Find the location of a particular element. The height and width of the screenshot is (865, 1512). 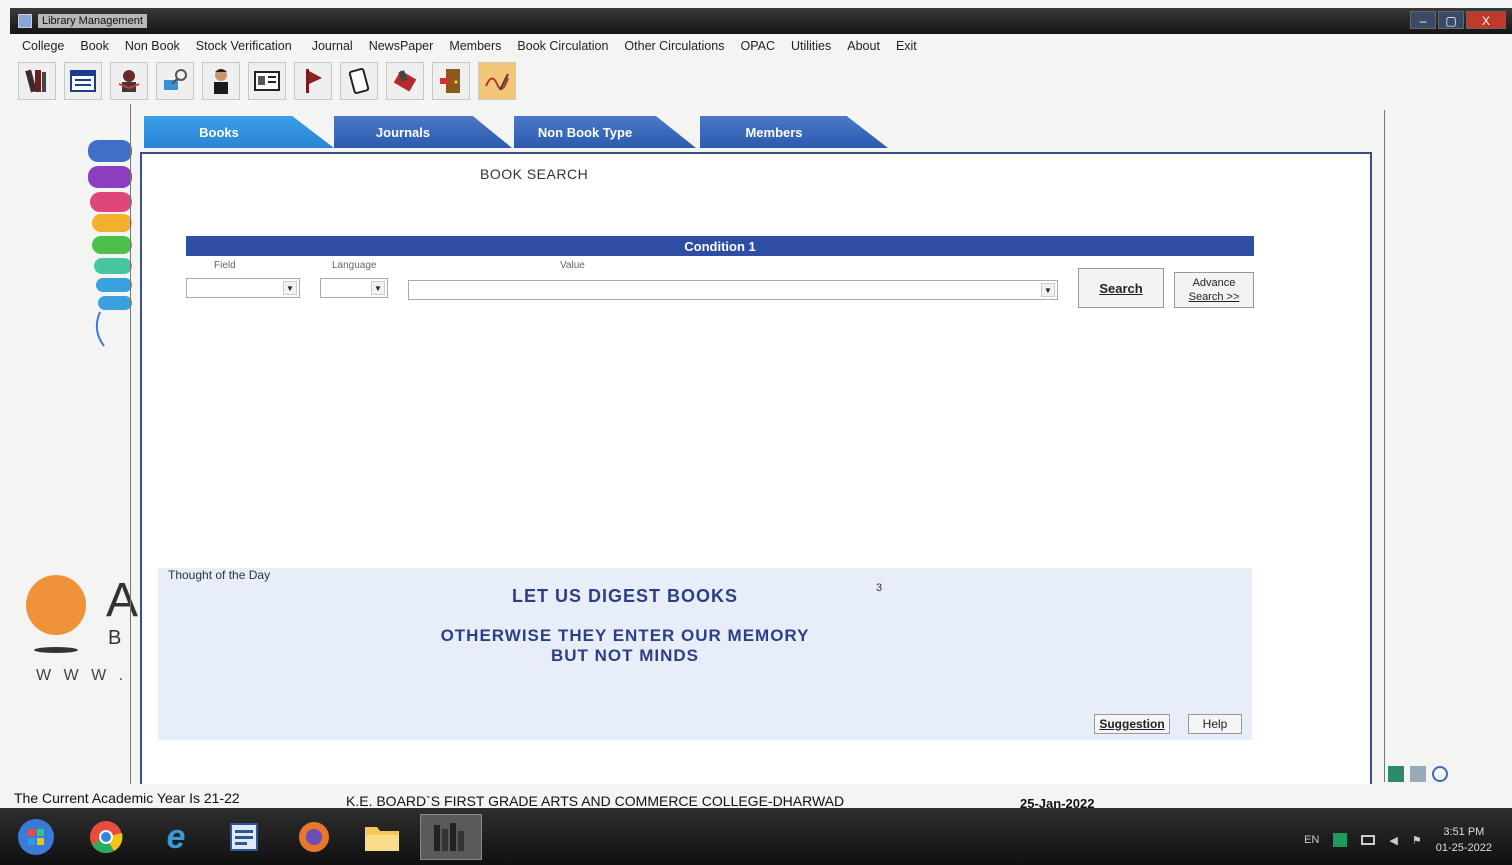

settings-icon is located at coordinates (1440, 774).